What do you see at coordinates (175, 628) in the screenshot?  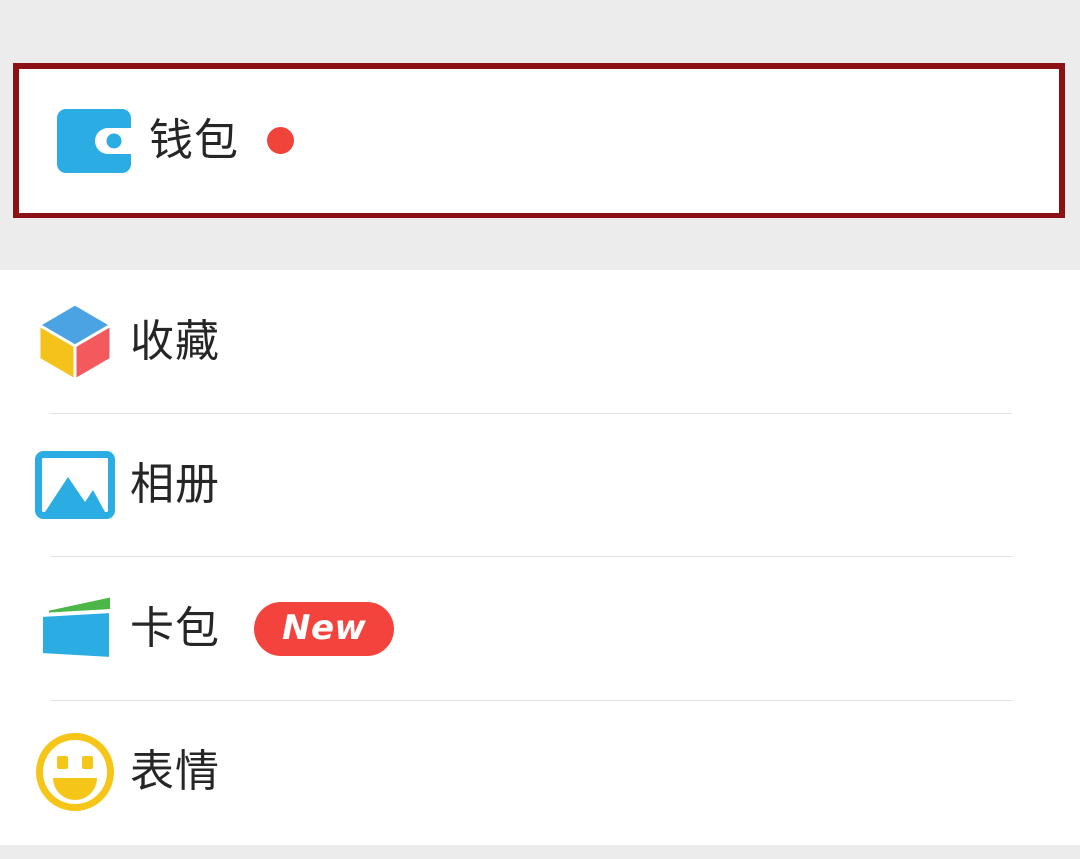 I see `menu-row-label: 卡包` at bounding box center [175, 628].